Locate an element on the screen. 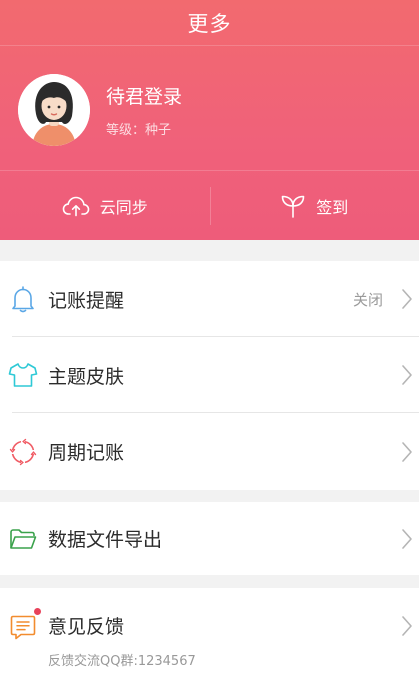 The height and width of the screenshot is (692, 419). top-bar: 更多 is located at coordinates (209, 23).